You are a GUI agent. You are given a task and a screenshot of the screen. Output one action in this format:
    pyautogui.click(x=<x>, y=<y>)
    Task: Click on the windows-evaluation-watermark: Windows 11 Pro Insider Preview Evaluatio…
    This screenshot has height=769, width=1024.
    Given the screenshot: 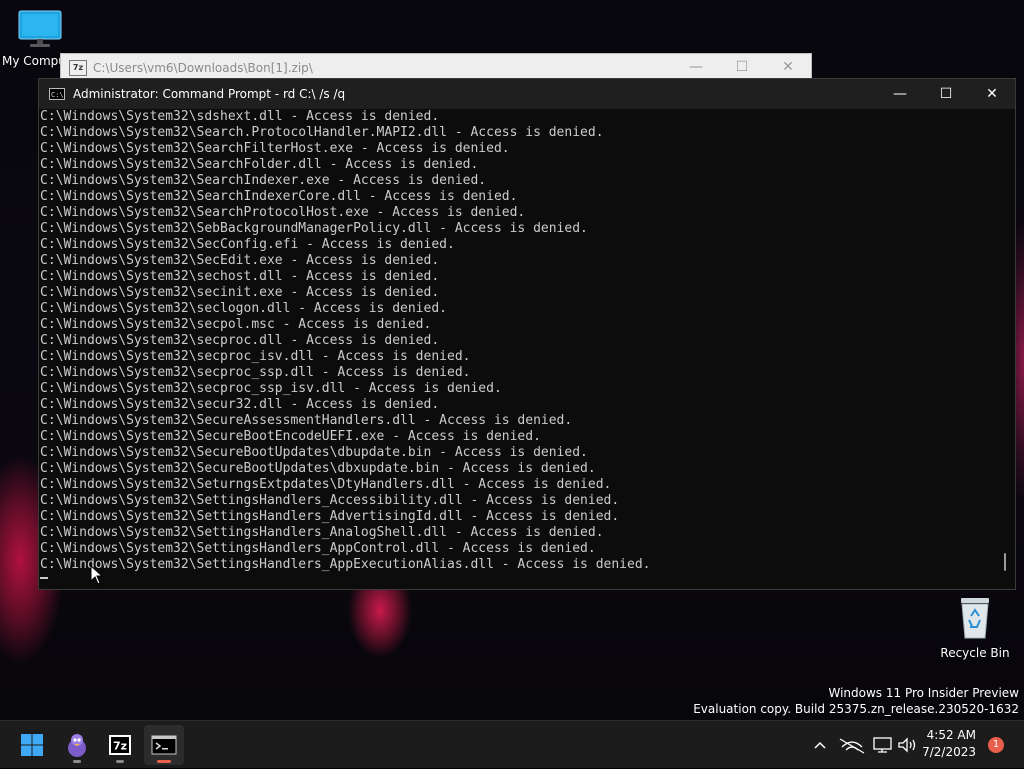 What is the action you would take?
    pyautogui.click(x=856, y=701)
    